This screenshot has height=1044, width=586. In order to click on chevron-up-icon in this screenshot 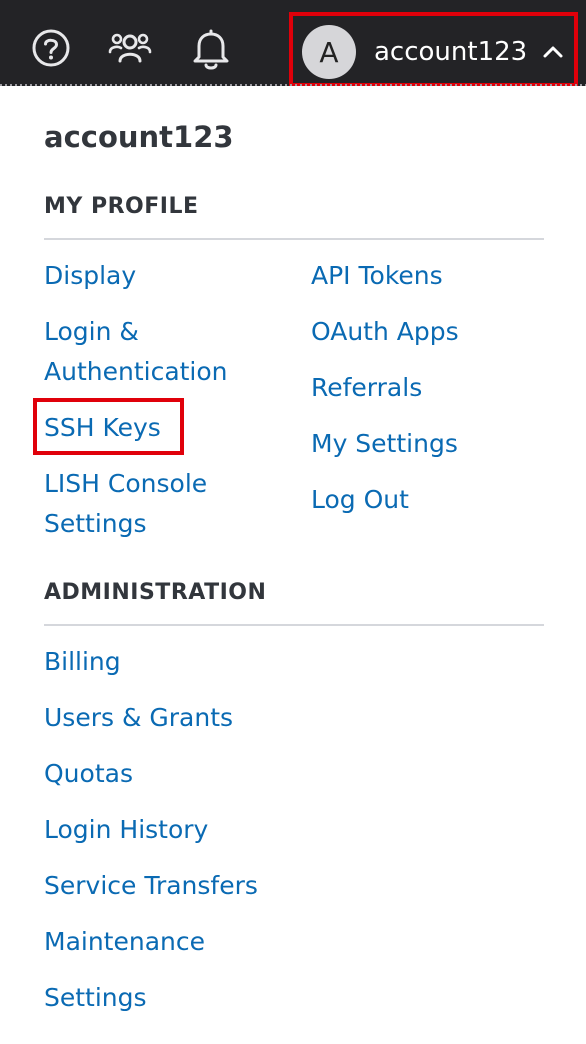, I will do `click(553, 52)`.